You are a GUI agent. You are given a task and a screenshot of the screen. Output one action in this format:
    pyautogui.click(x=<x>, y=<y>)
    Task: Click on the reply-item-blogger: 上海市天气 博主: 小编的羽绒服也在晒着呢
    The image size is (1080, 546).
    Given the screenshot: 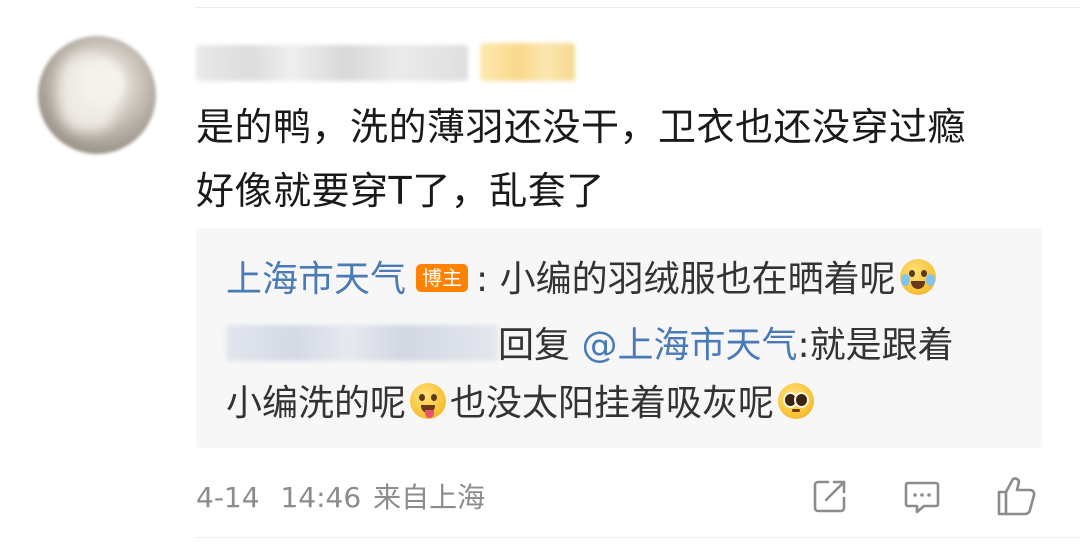 What is the action you would take?
    pyautogui.click(x=583, y=280)
    